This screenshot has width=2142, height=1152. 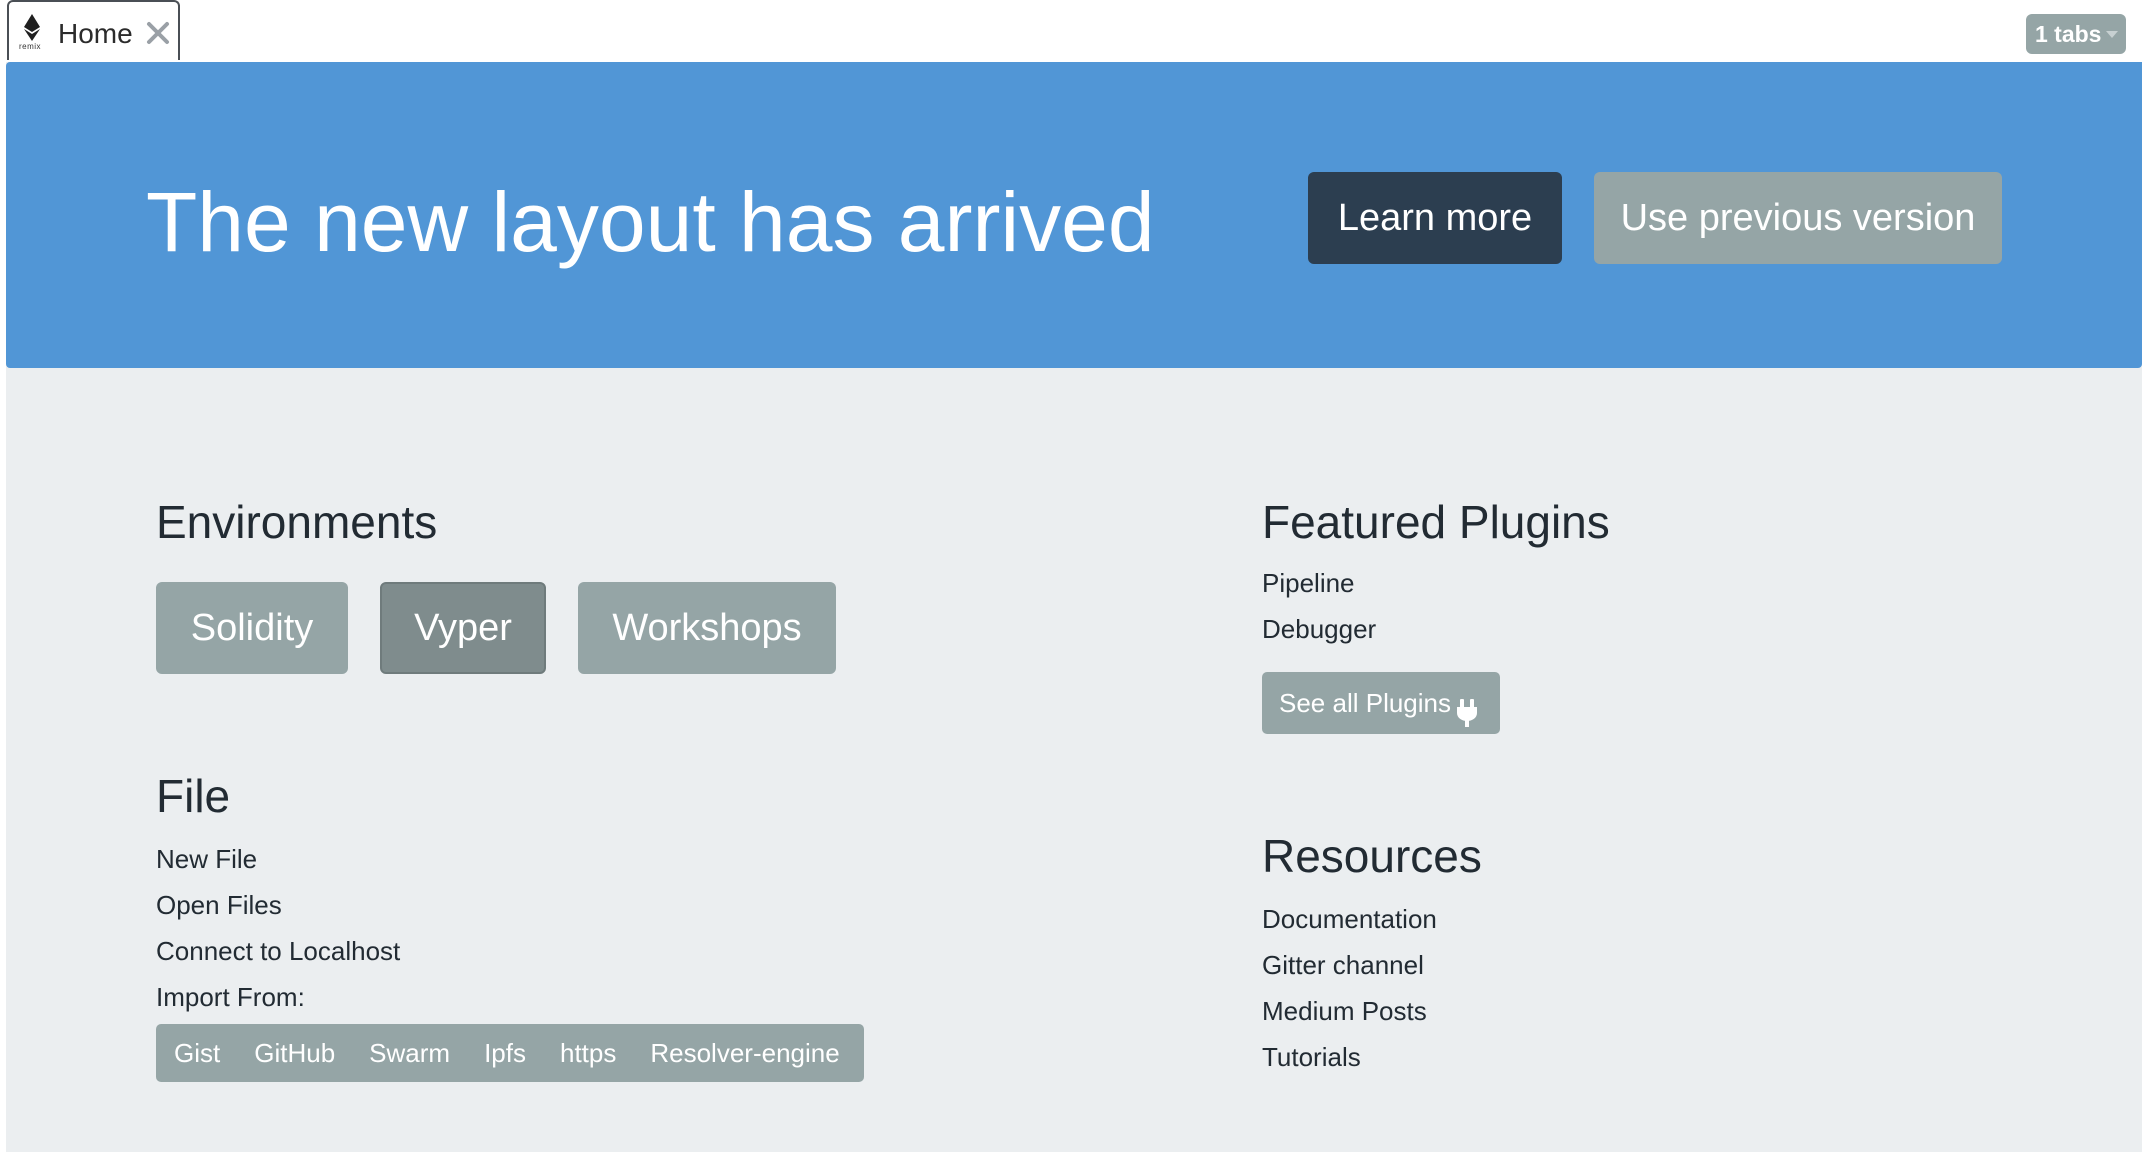 I want to click on tab-home: remix Home, so click(x=93, y=30).